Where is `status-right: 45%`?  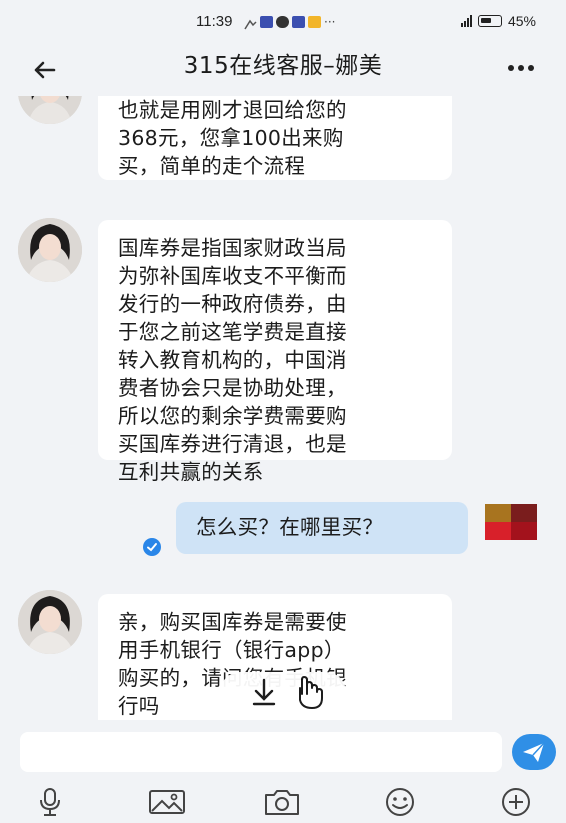 status-right: 45% is located at coordinates (498, 21).